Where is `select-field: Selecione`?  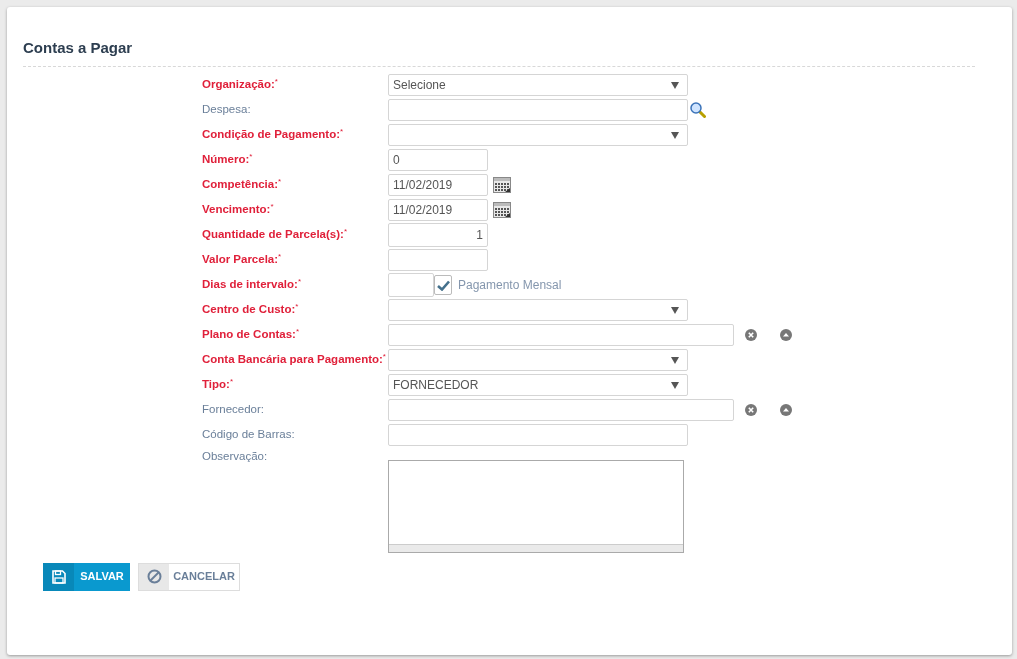 select-field: Selecione is located at coordinates (538, 85).